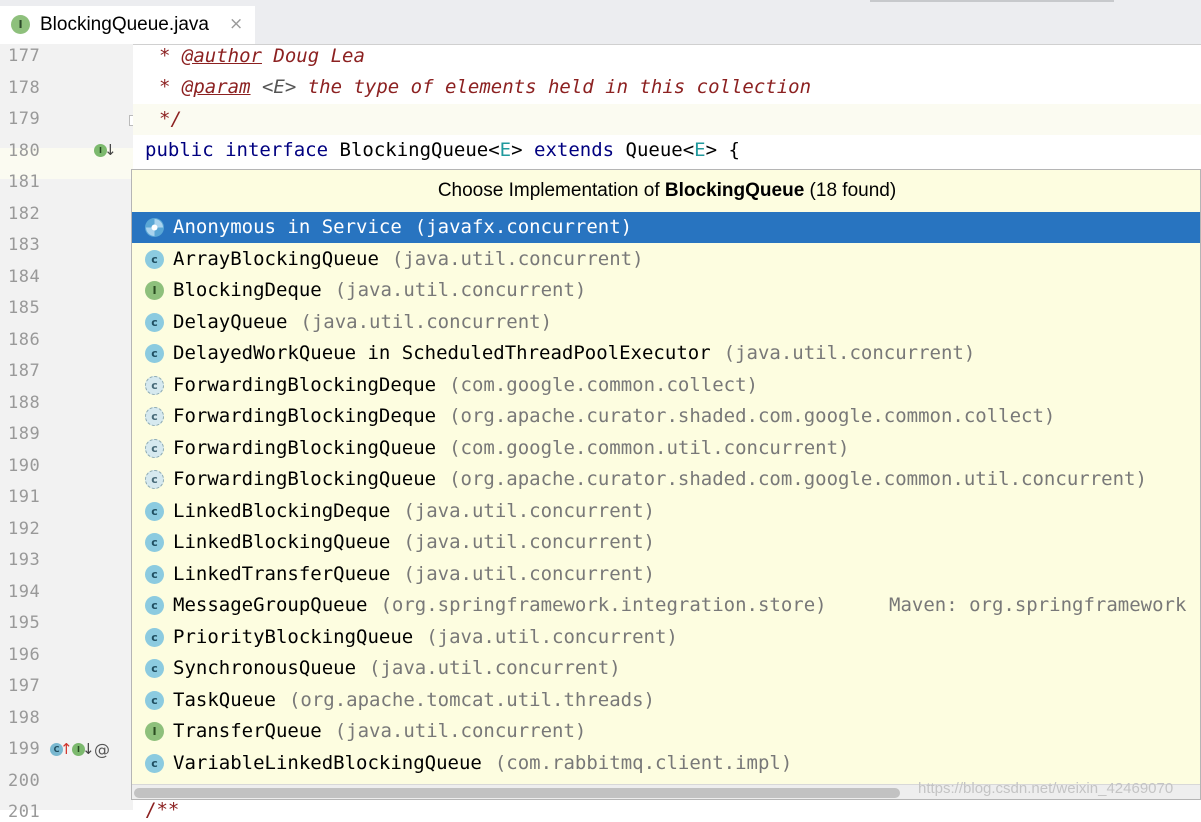 The width and height of the screenshot is (1201, 822). I want to click on line-number: 180, so click(24, 151).